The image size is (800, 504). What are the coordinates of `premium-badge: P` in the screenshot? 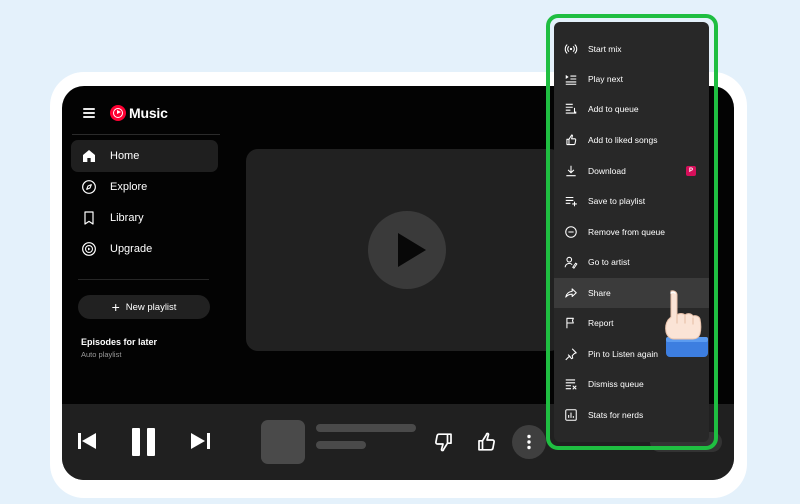 It's located at (691, 171).